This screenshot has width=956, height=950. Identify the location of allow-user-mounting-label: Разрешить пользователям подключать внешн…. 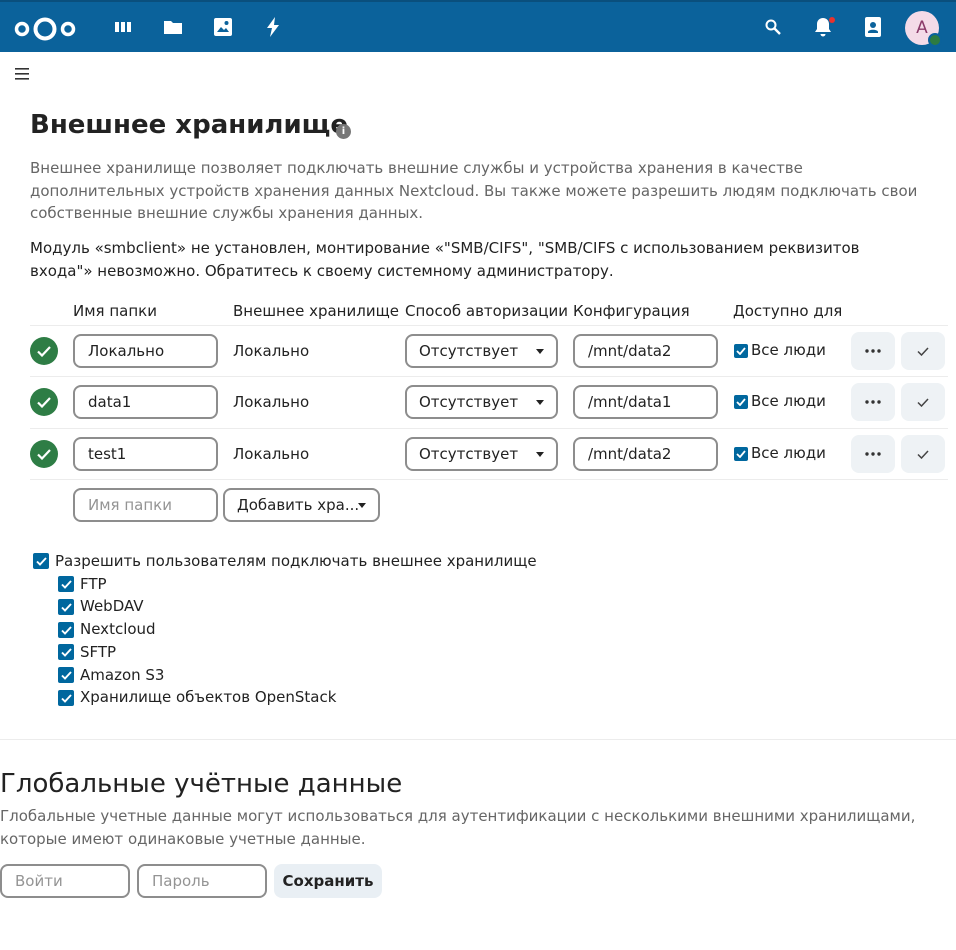
(296, 561).